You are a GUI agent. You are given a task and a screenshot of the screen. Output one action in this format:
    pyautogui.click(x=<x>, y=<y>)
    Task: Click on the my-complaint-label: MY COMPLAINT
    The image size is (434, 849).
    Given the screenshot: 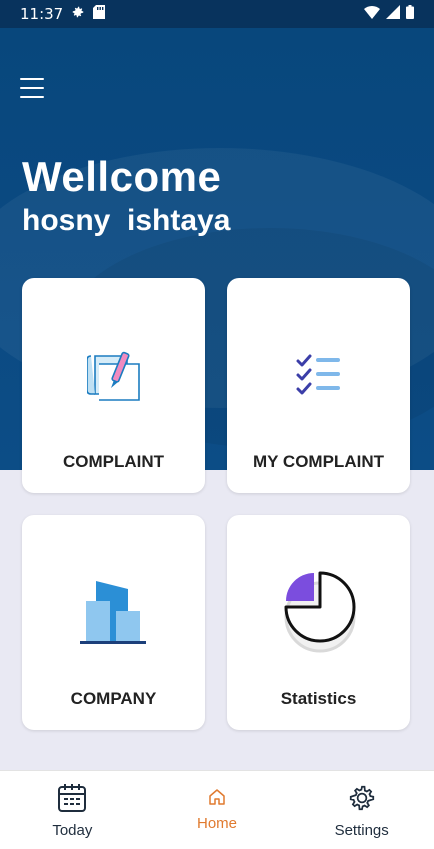 What is the action you would take?
    pyautogui.click(x=318, y=461)
    